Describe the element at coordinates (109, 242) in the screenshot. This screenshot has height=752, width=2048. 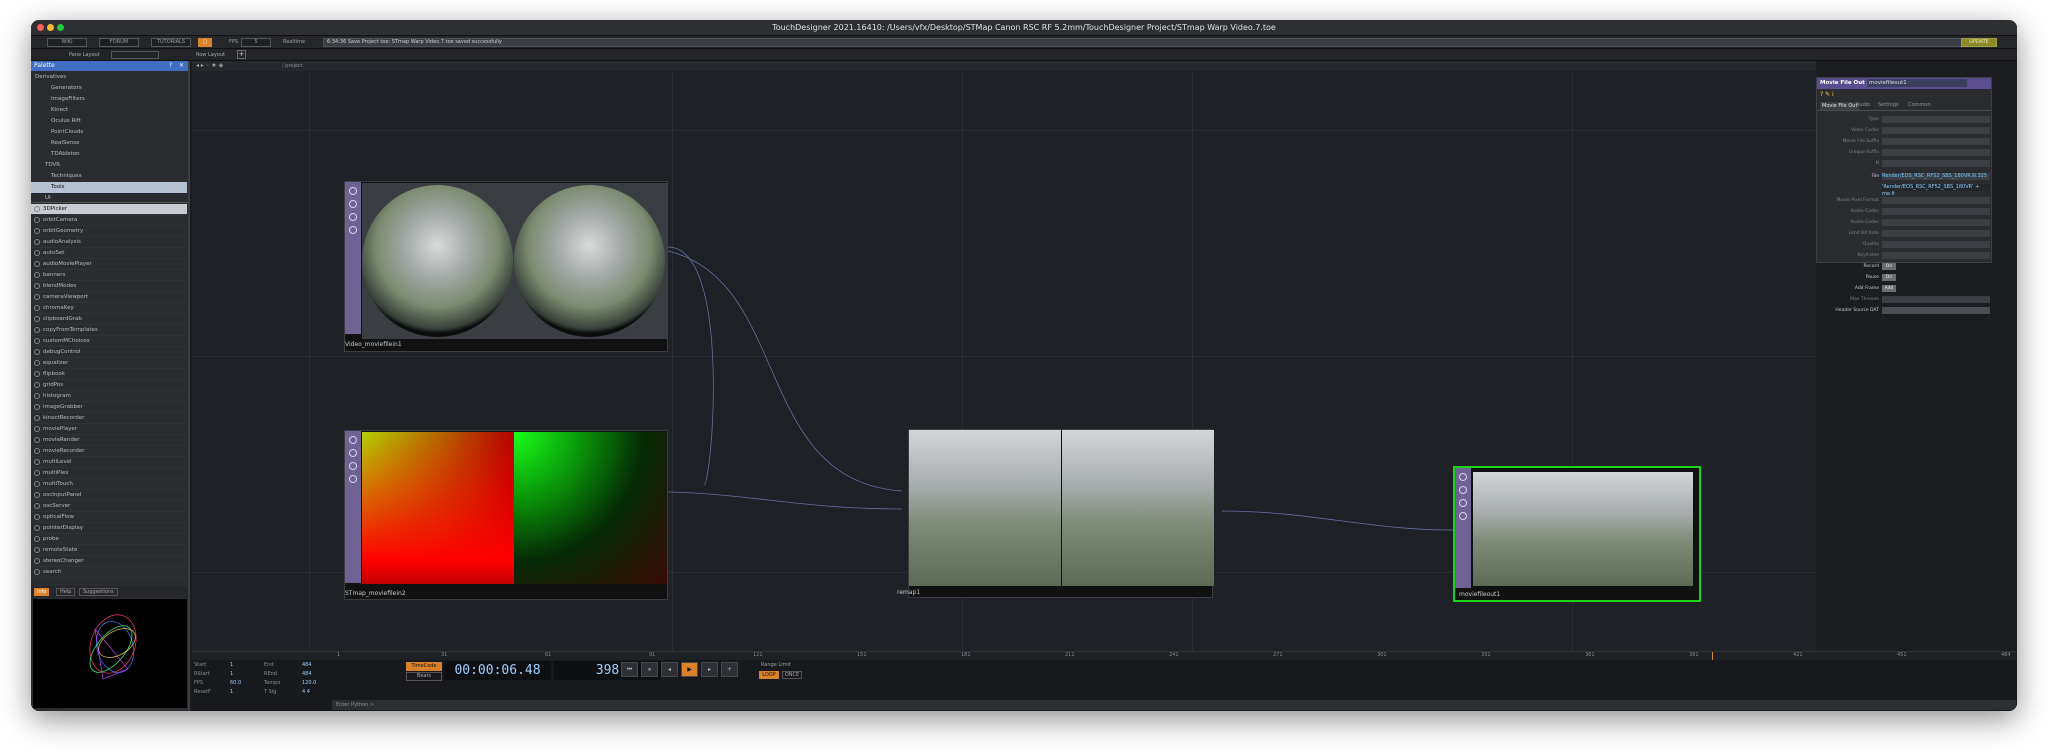
I see `palette-list-item: audioAnalysis` at that location.